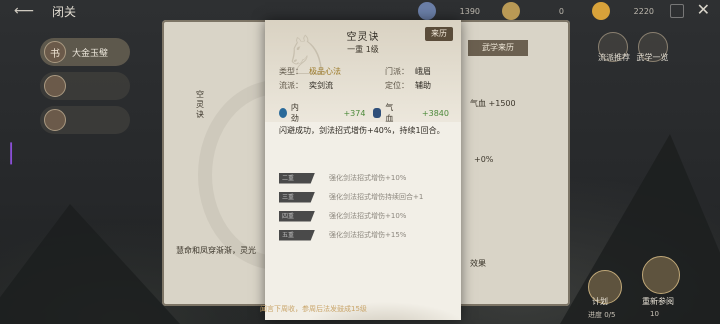  I want to click on resource-leaf: 0, so click(533, 11).